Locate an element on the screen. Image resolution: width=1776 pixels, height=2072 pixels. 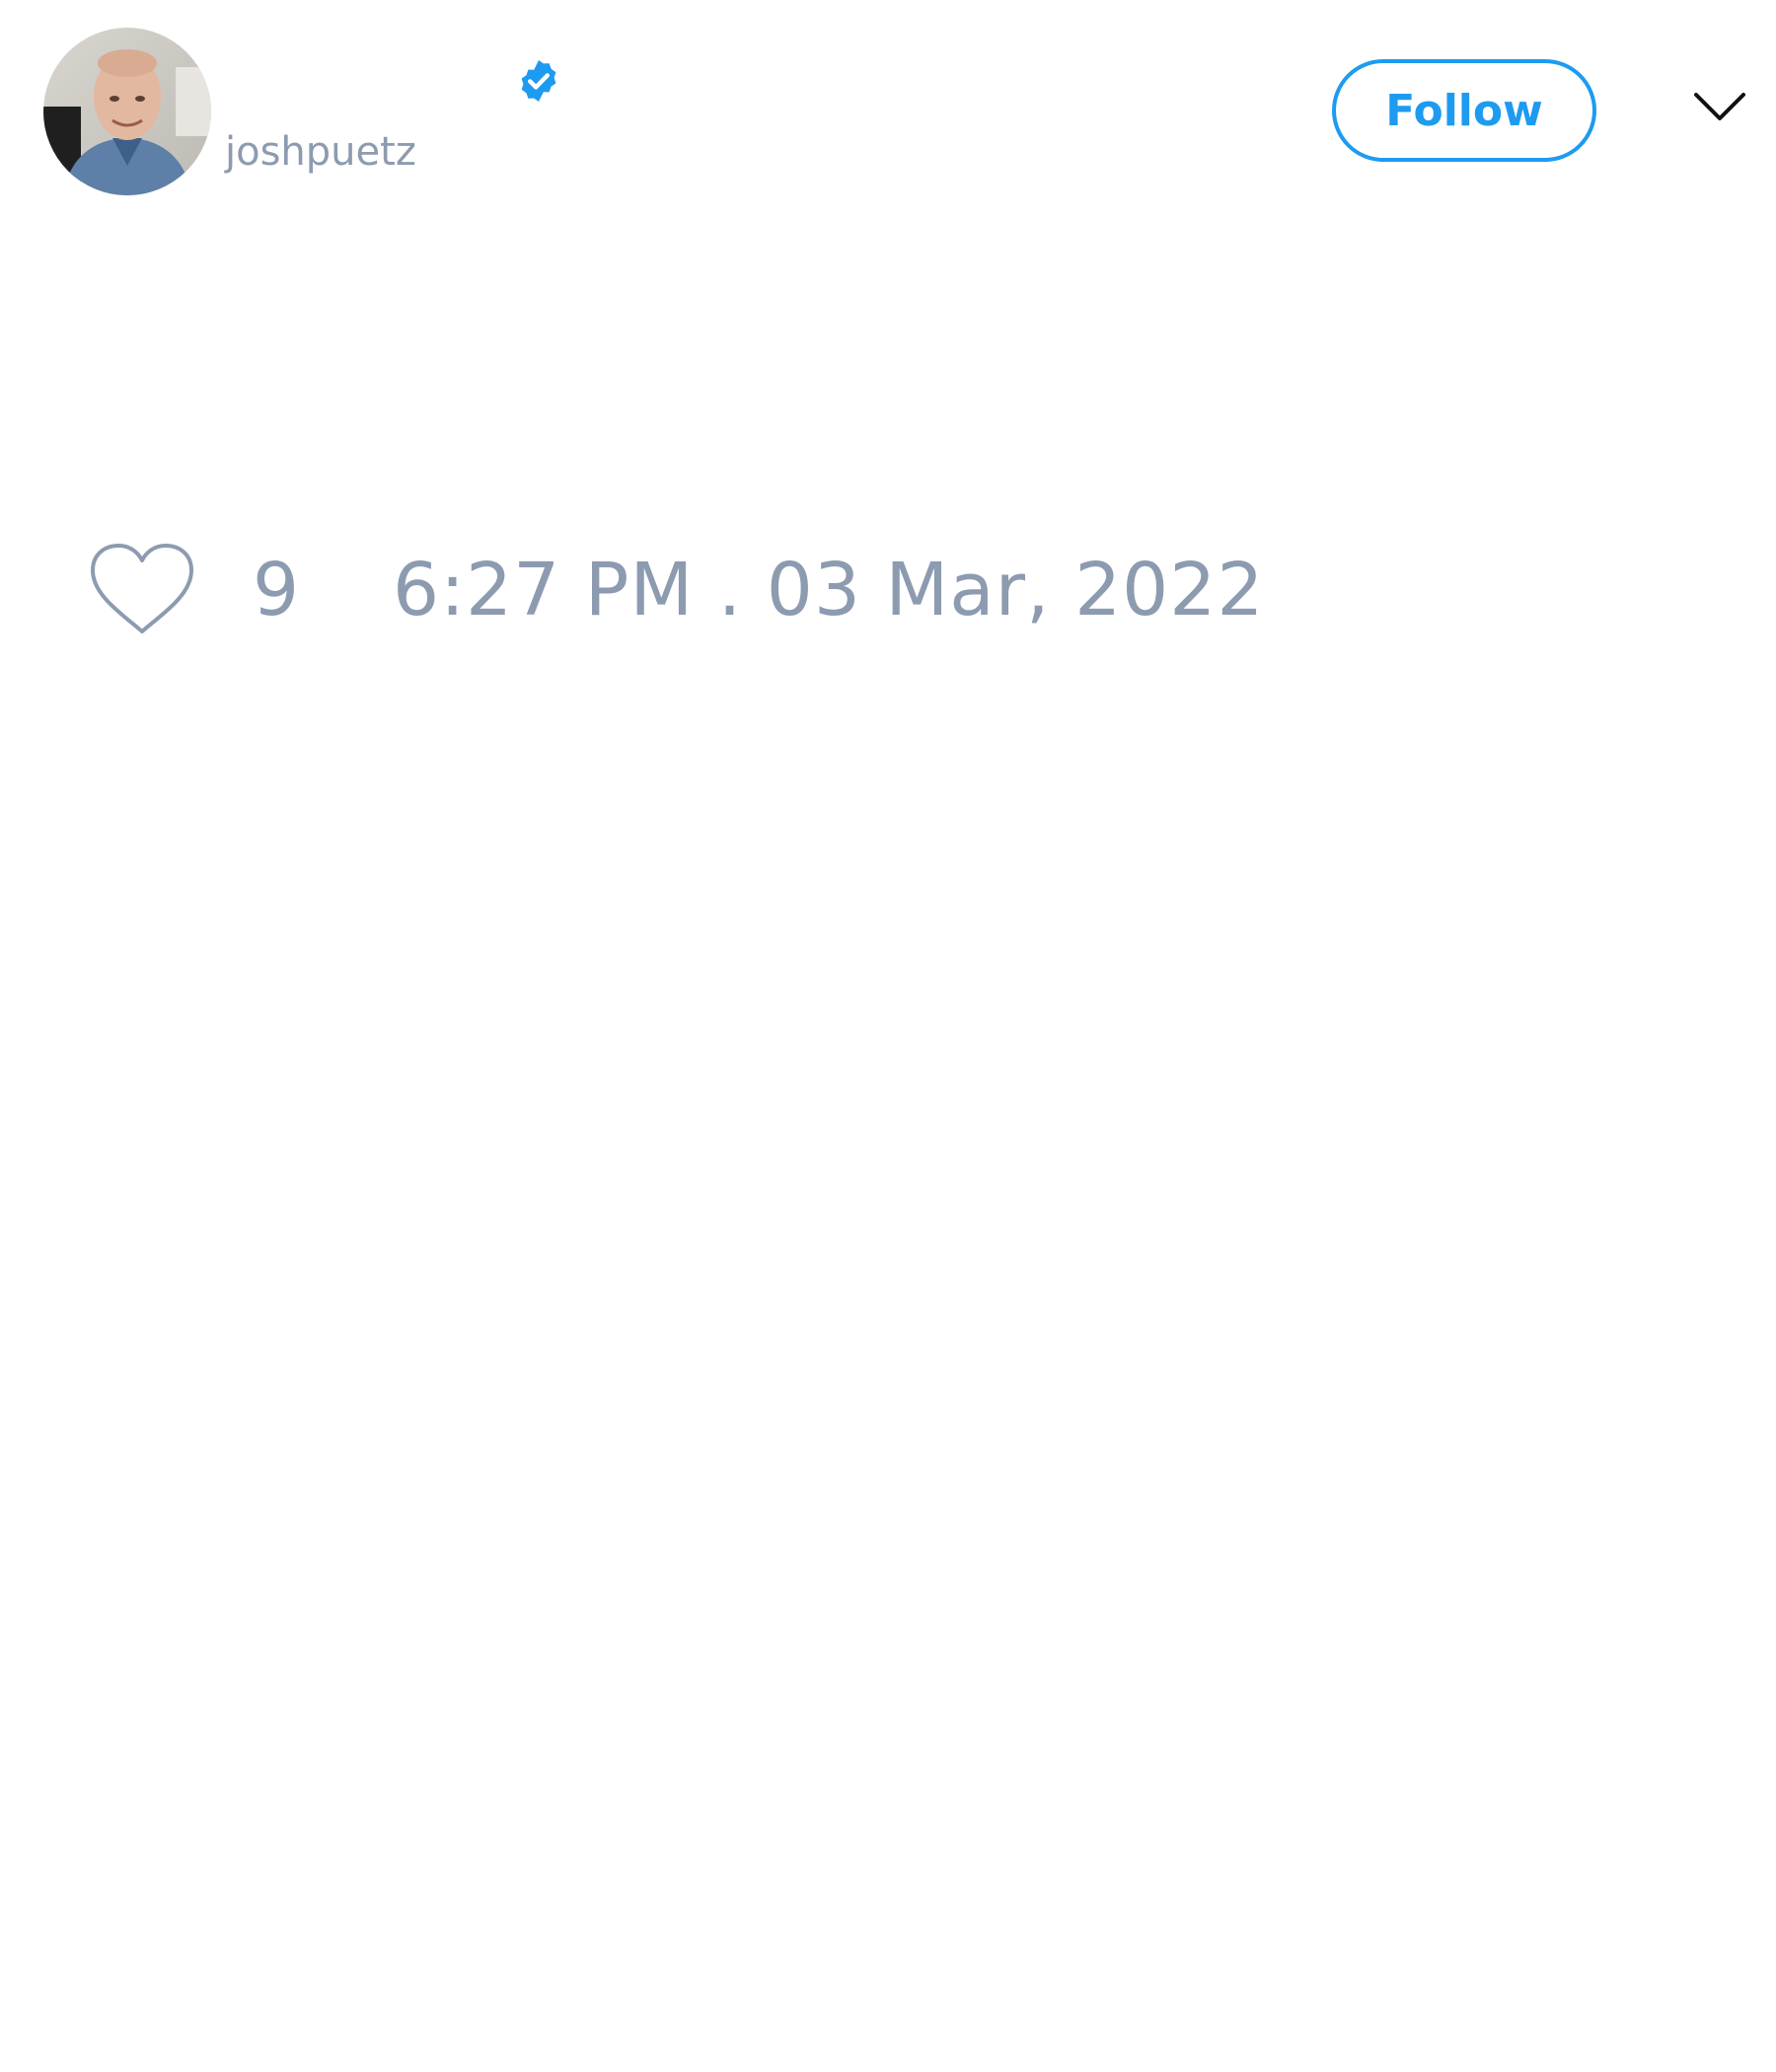
verified-badge-icon is located at coordinates (539, 81).